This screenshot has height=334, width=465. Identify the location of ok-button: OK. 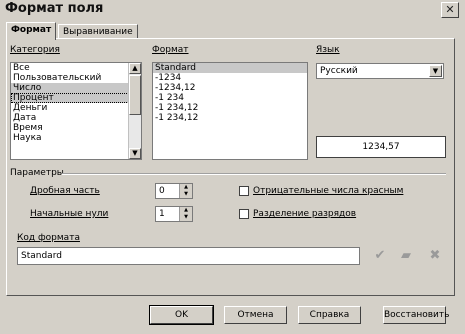
(181, 315).